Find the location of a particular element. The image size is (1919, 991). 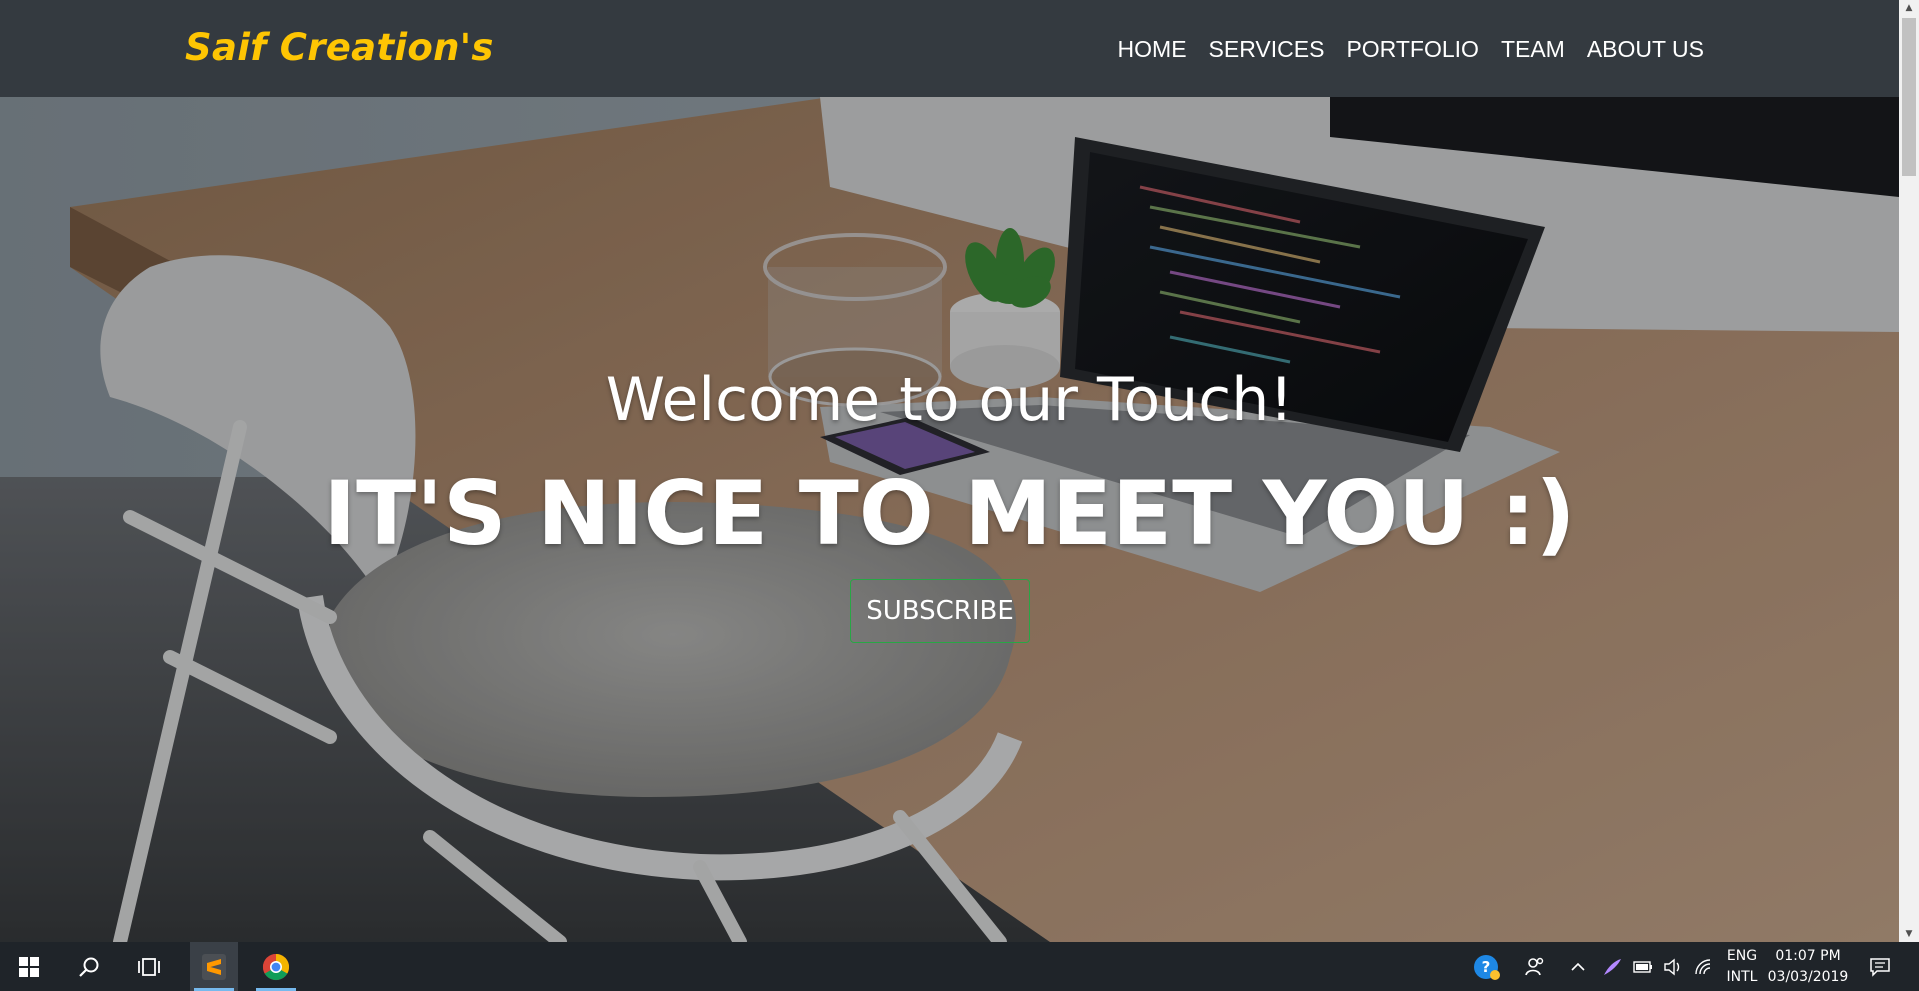

nav-link-portfolio: PORTFOLIO is located at coordinates (1412, 49).